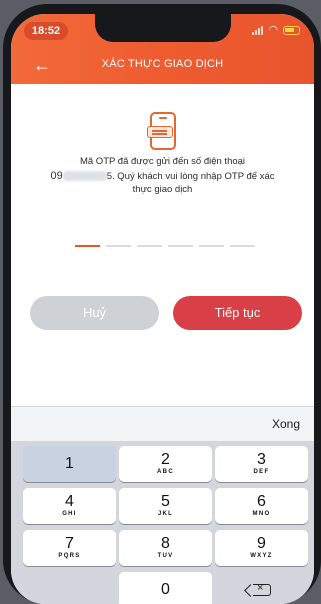 This screenshot has width=321, height=604. I want to click on masked-phone-number, so click(84, 176).